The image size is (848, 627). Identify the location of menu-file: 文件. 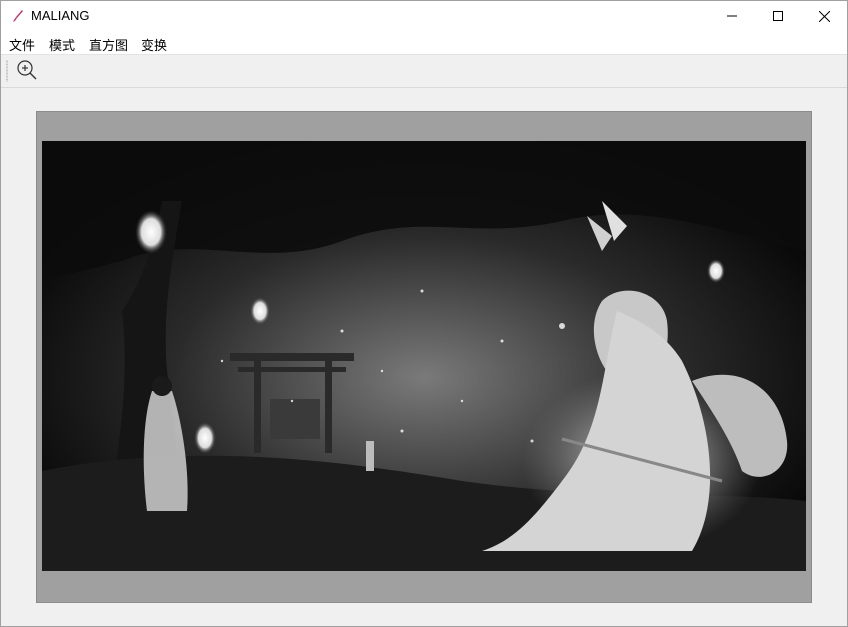
(22, 44).